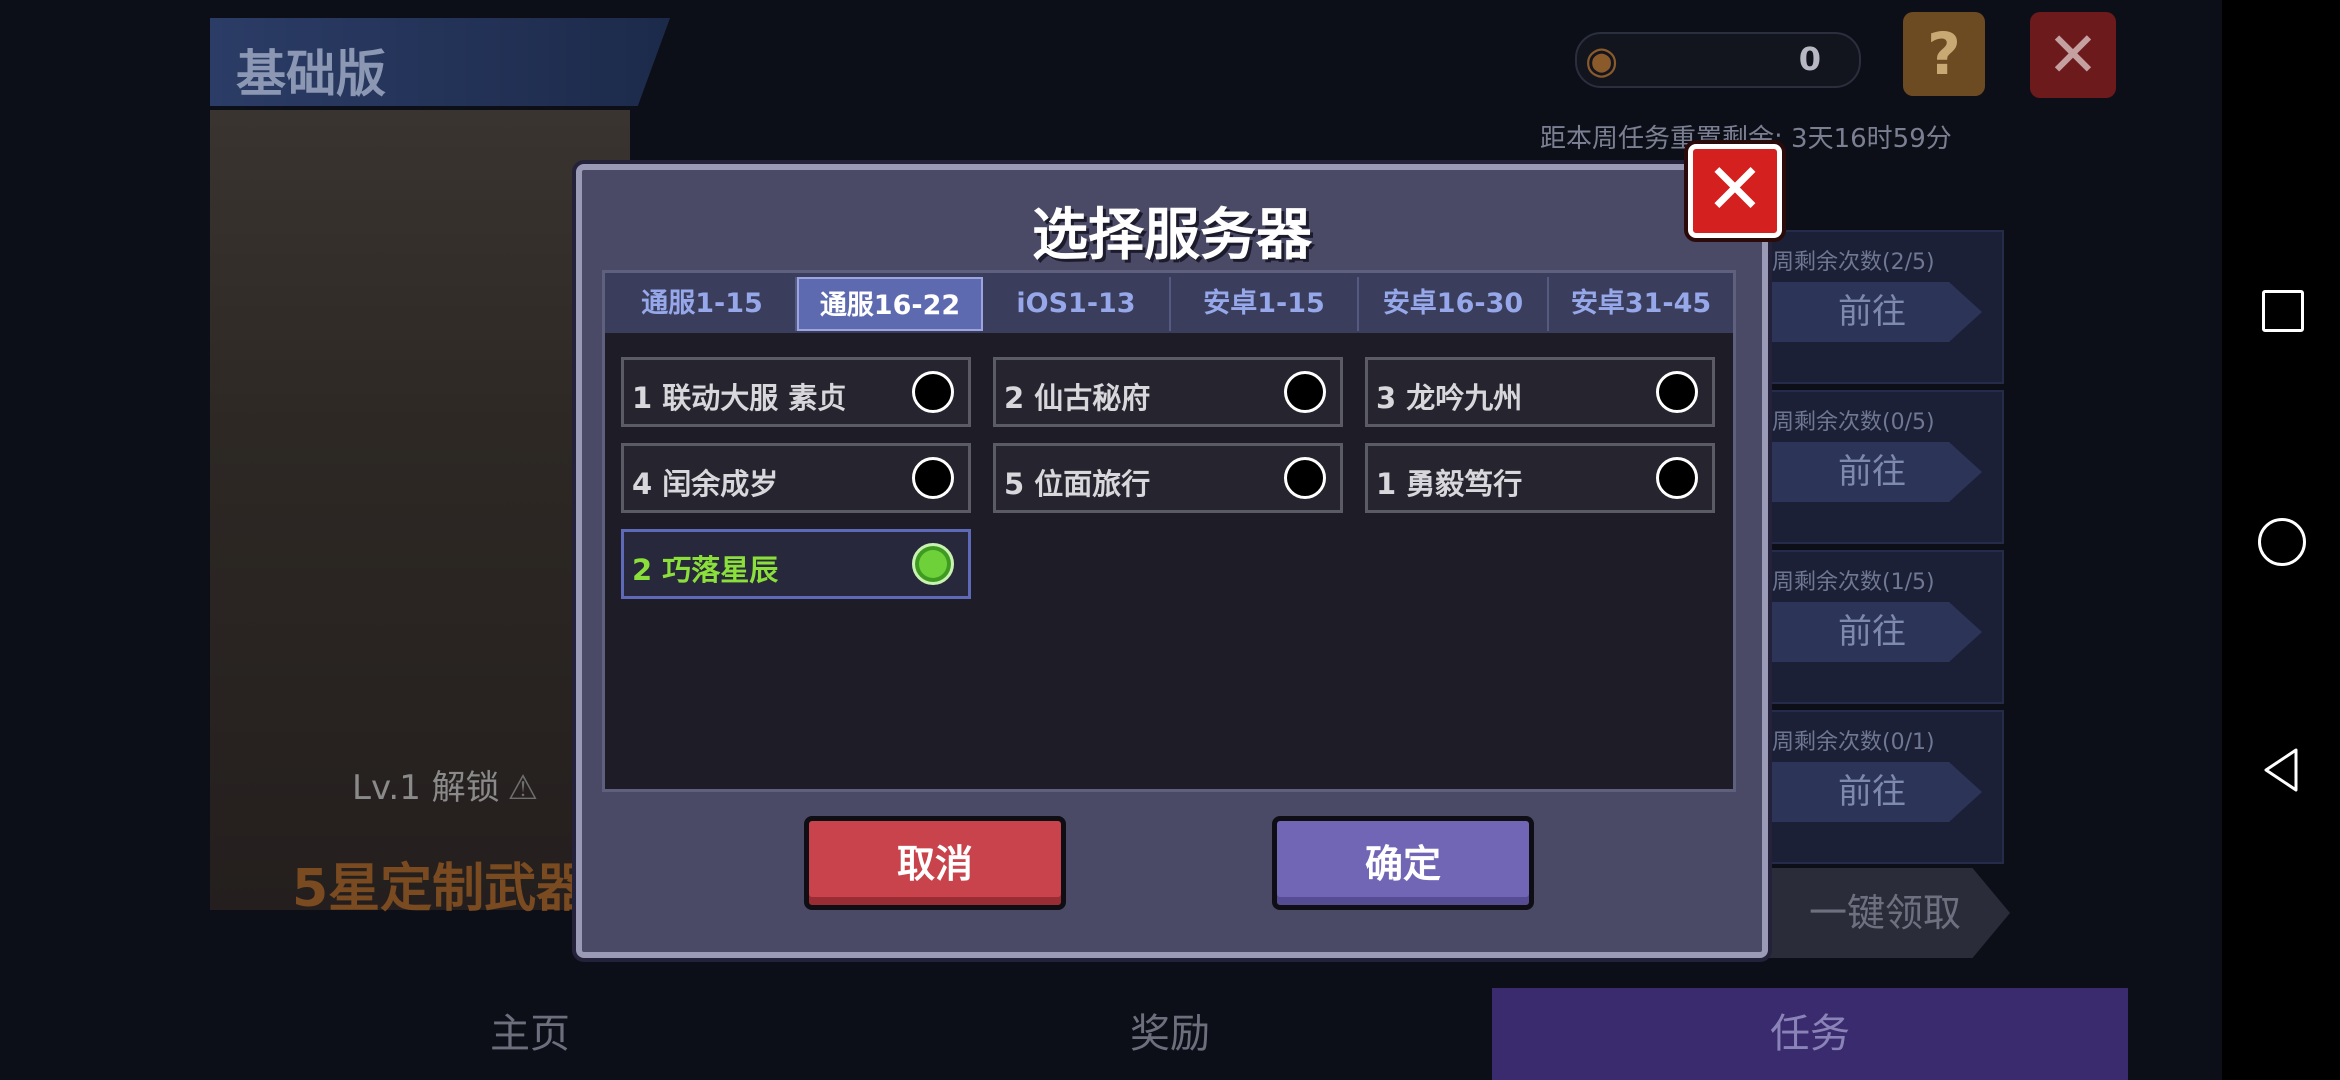  Describe the element at coordinates (1641, 304) in the screenshot. I see `tab-server-group: 安卓31-45` at that location.